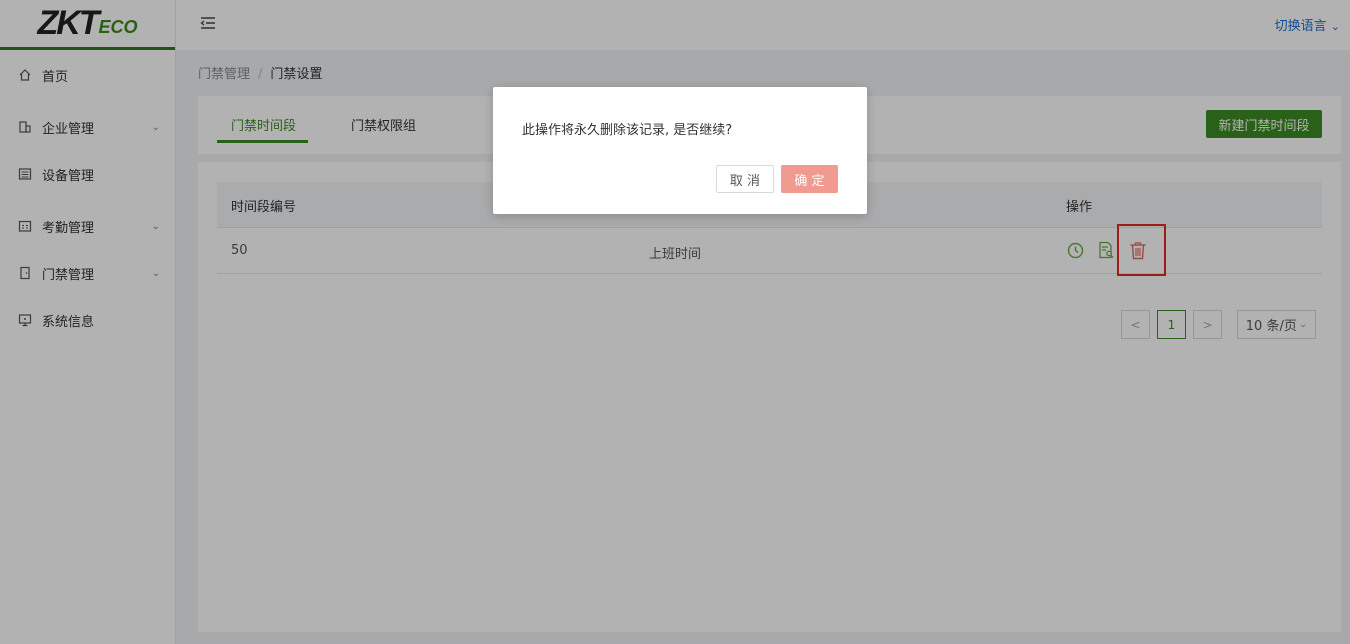 The height and width of the screenshot is (644, 1350). Describe the element at coordinates (627, 130) in the screenshot. I see `dialog-message: 此操作将永久删除该记录, 是否继续?` at that location.